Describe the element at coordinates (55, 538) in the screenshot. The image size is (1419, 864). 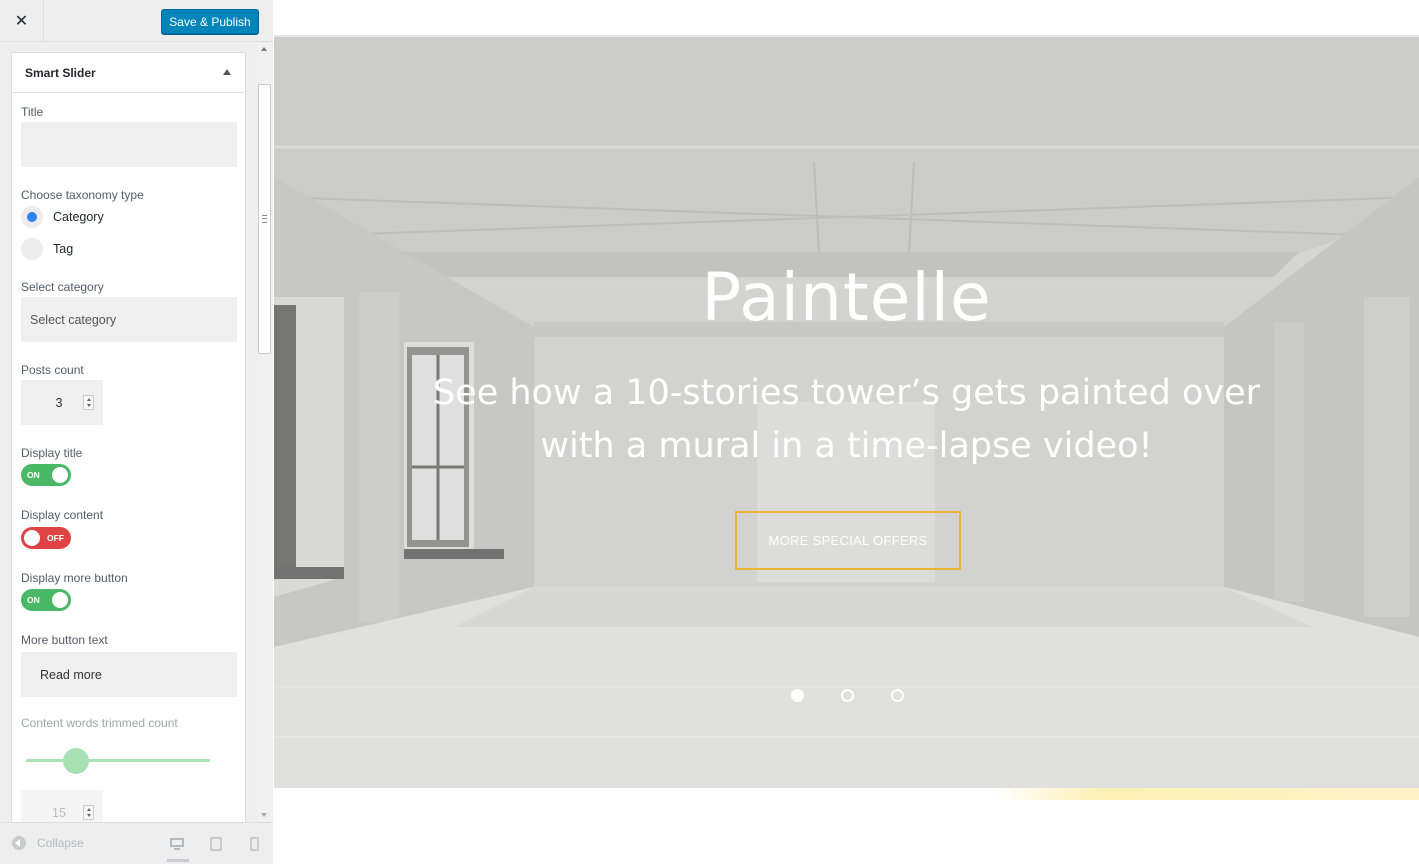
I see `display-content-state: OFF` at that location.